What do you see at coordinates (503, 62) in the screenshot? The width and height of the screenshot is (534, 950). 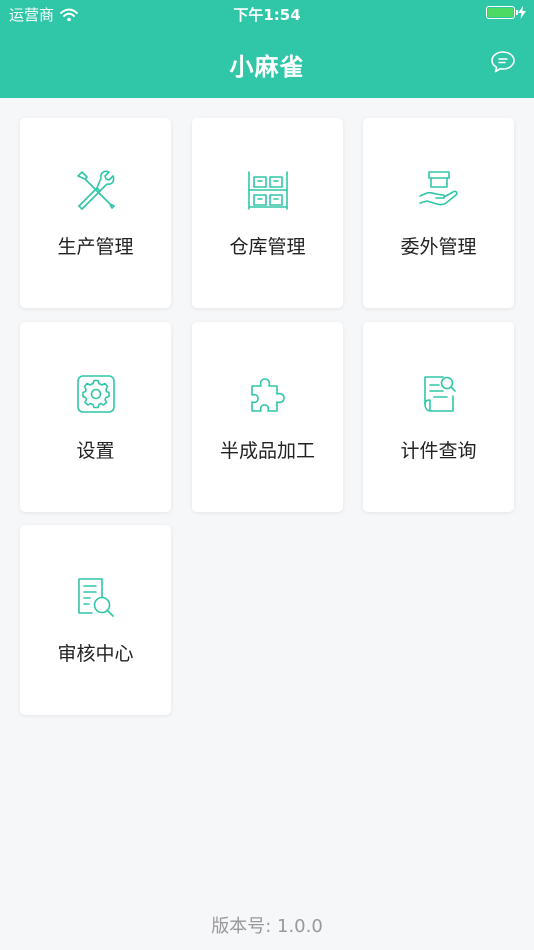 I see `chat-bubble-icon` at bounding box center [503, 62].